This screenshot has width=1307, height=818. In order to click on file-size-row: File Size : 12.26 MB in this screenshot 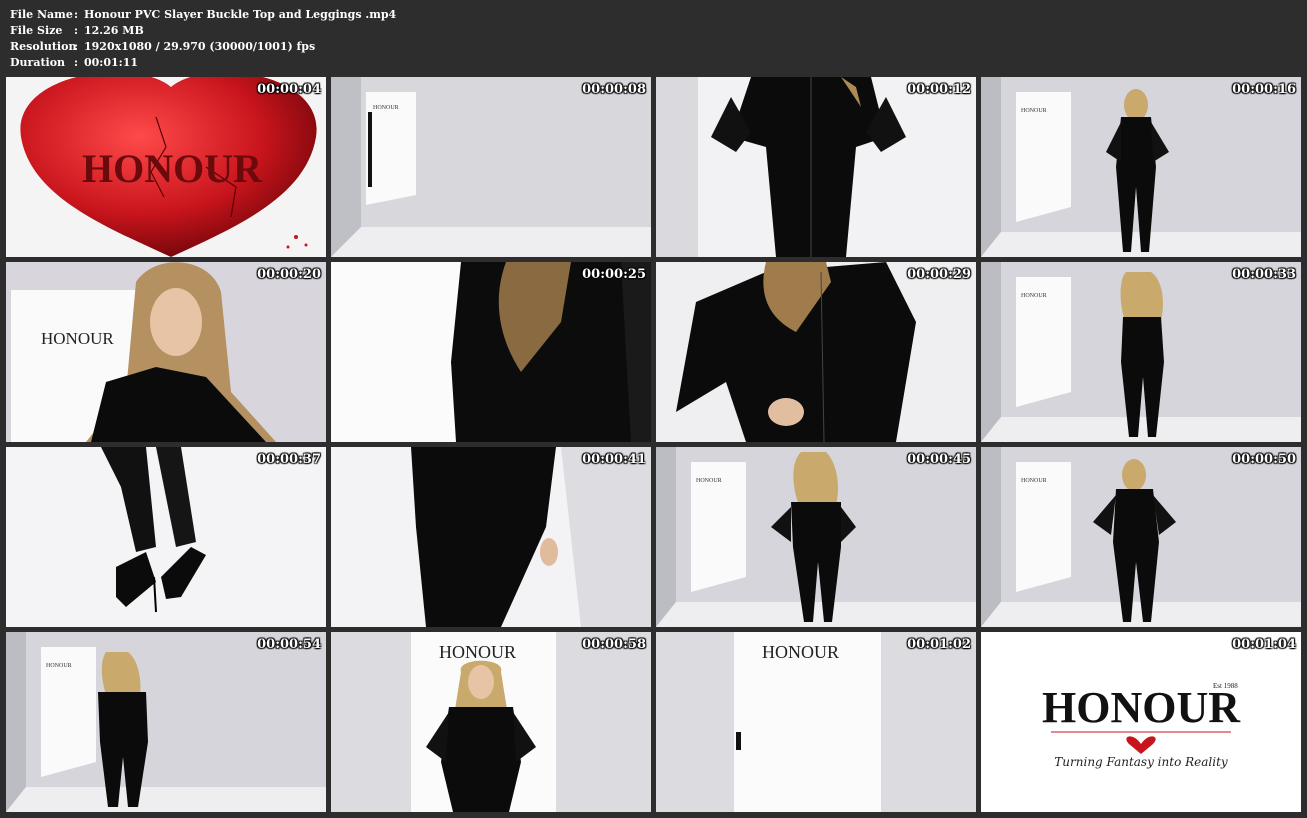, I will do `click(203, 31)`.